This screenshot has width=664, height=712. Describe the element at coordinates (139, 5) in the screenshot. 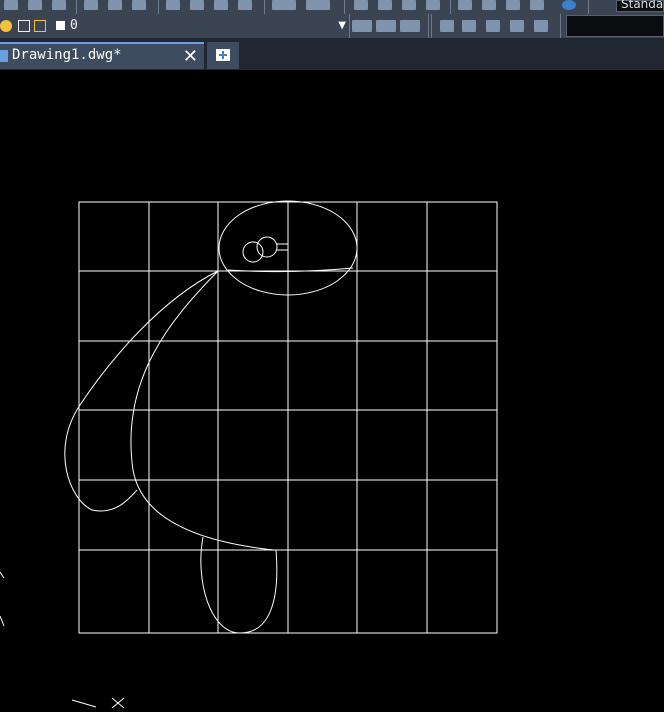

I see `publish-icon` at that location.